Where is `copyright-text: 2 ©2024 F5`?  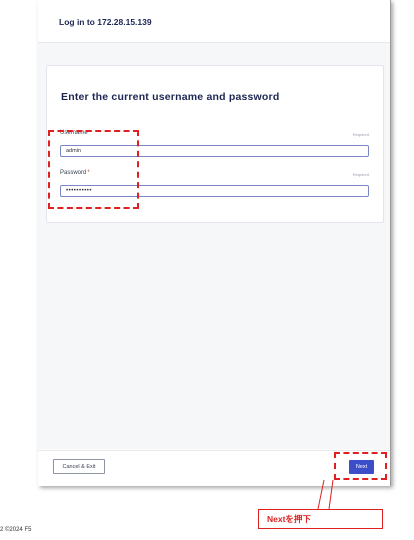
copyright-text: 2 ©2024 F5 is located at coordinates (16, 530).